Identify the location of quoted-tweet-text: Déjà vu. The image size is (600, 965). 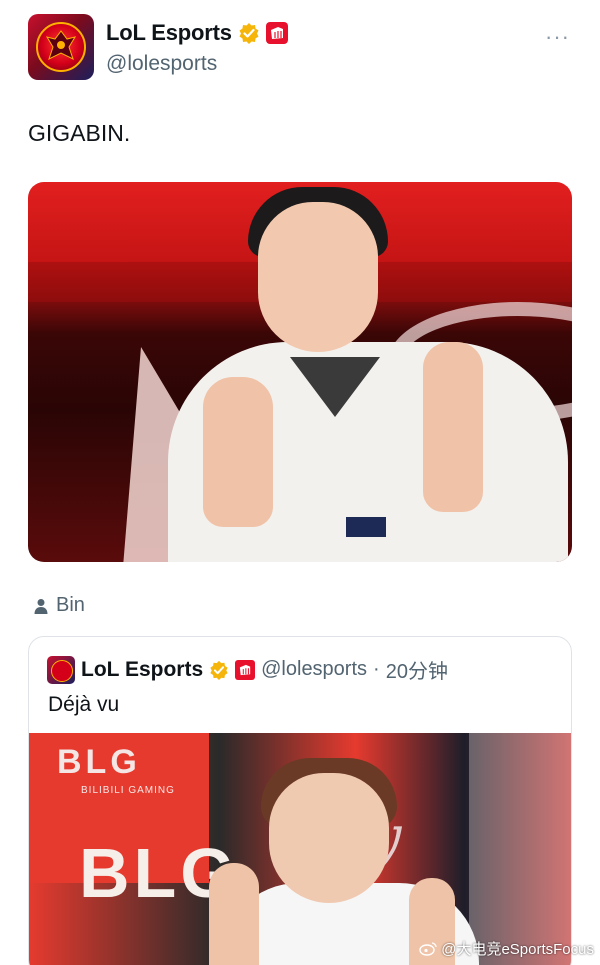
(84, 704).